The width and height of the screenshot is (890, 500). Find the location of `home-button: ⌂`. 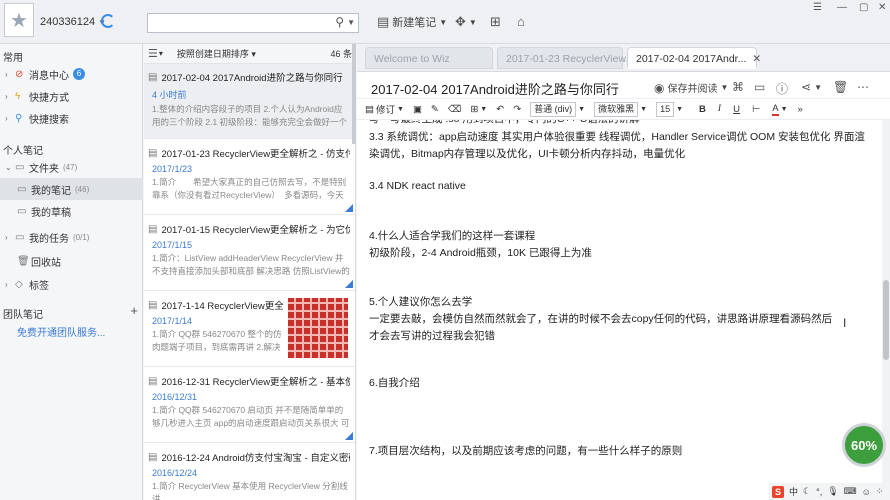

home-button: ⌂ is located at coordinates (521, 21).